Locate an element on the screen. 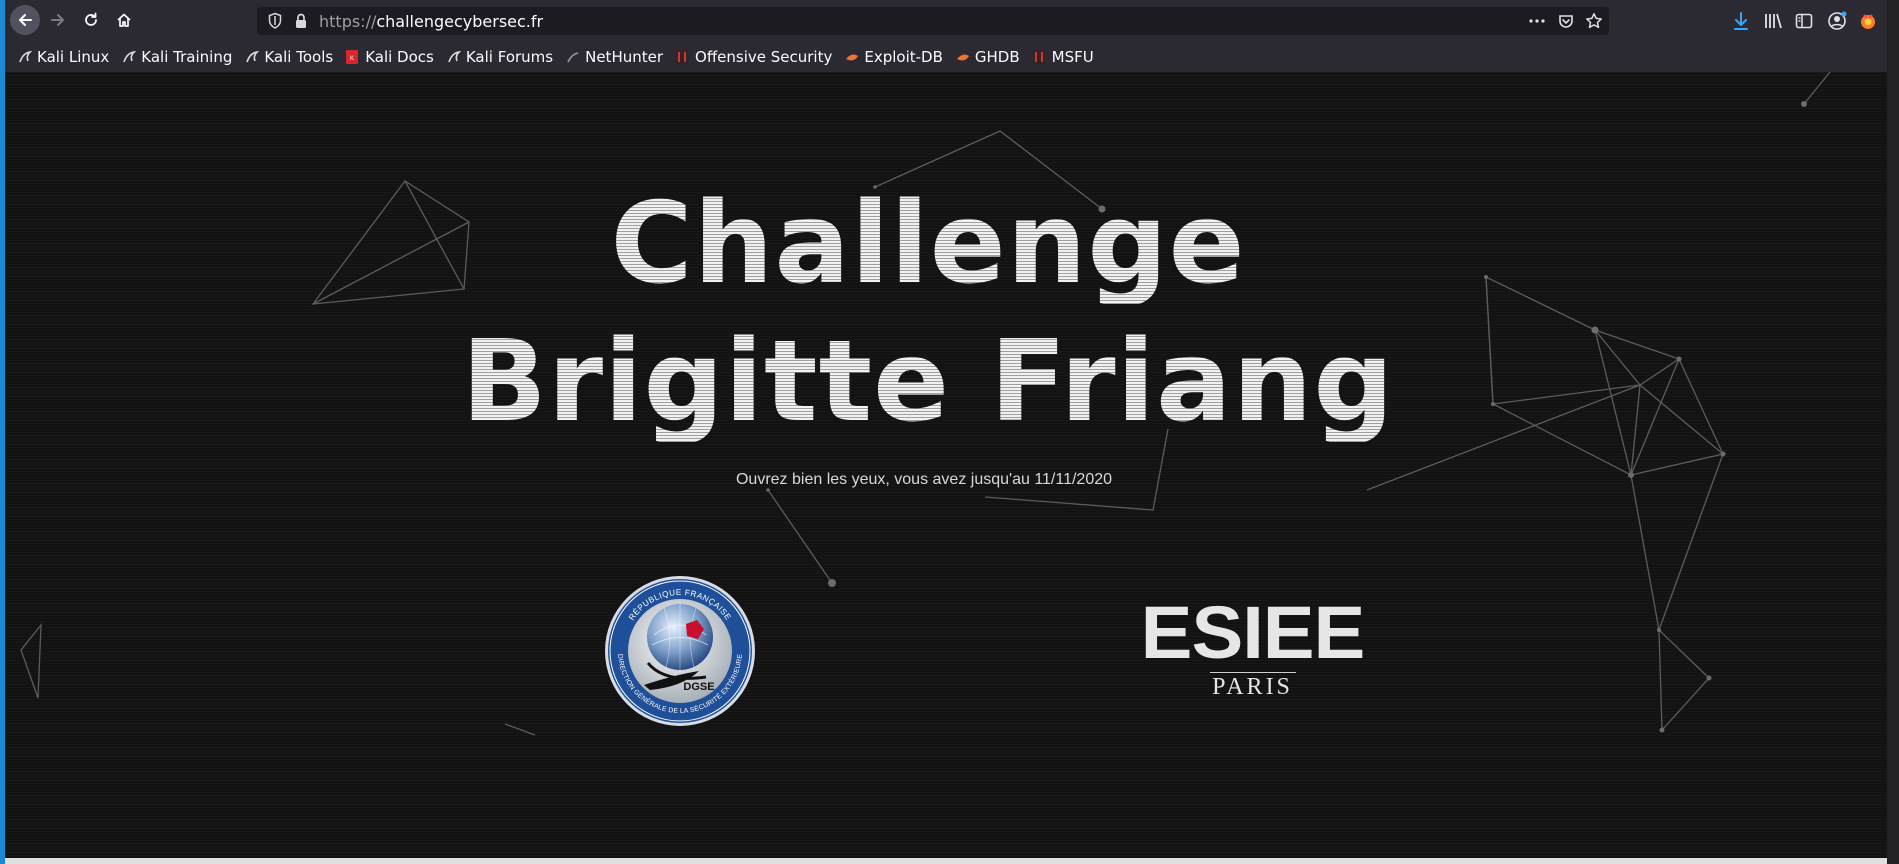 The height and width of the screenshot is (864, 1899). tracking-protection-icon is located at coordinates (275, 23).